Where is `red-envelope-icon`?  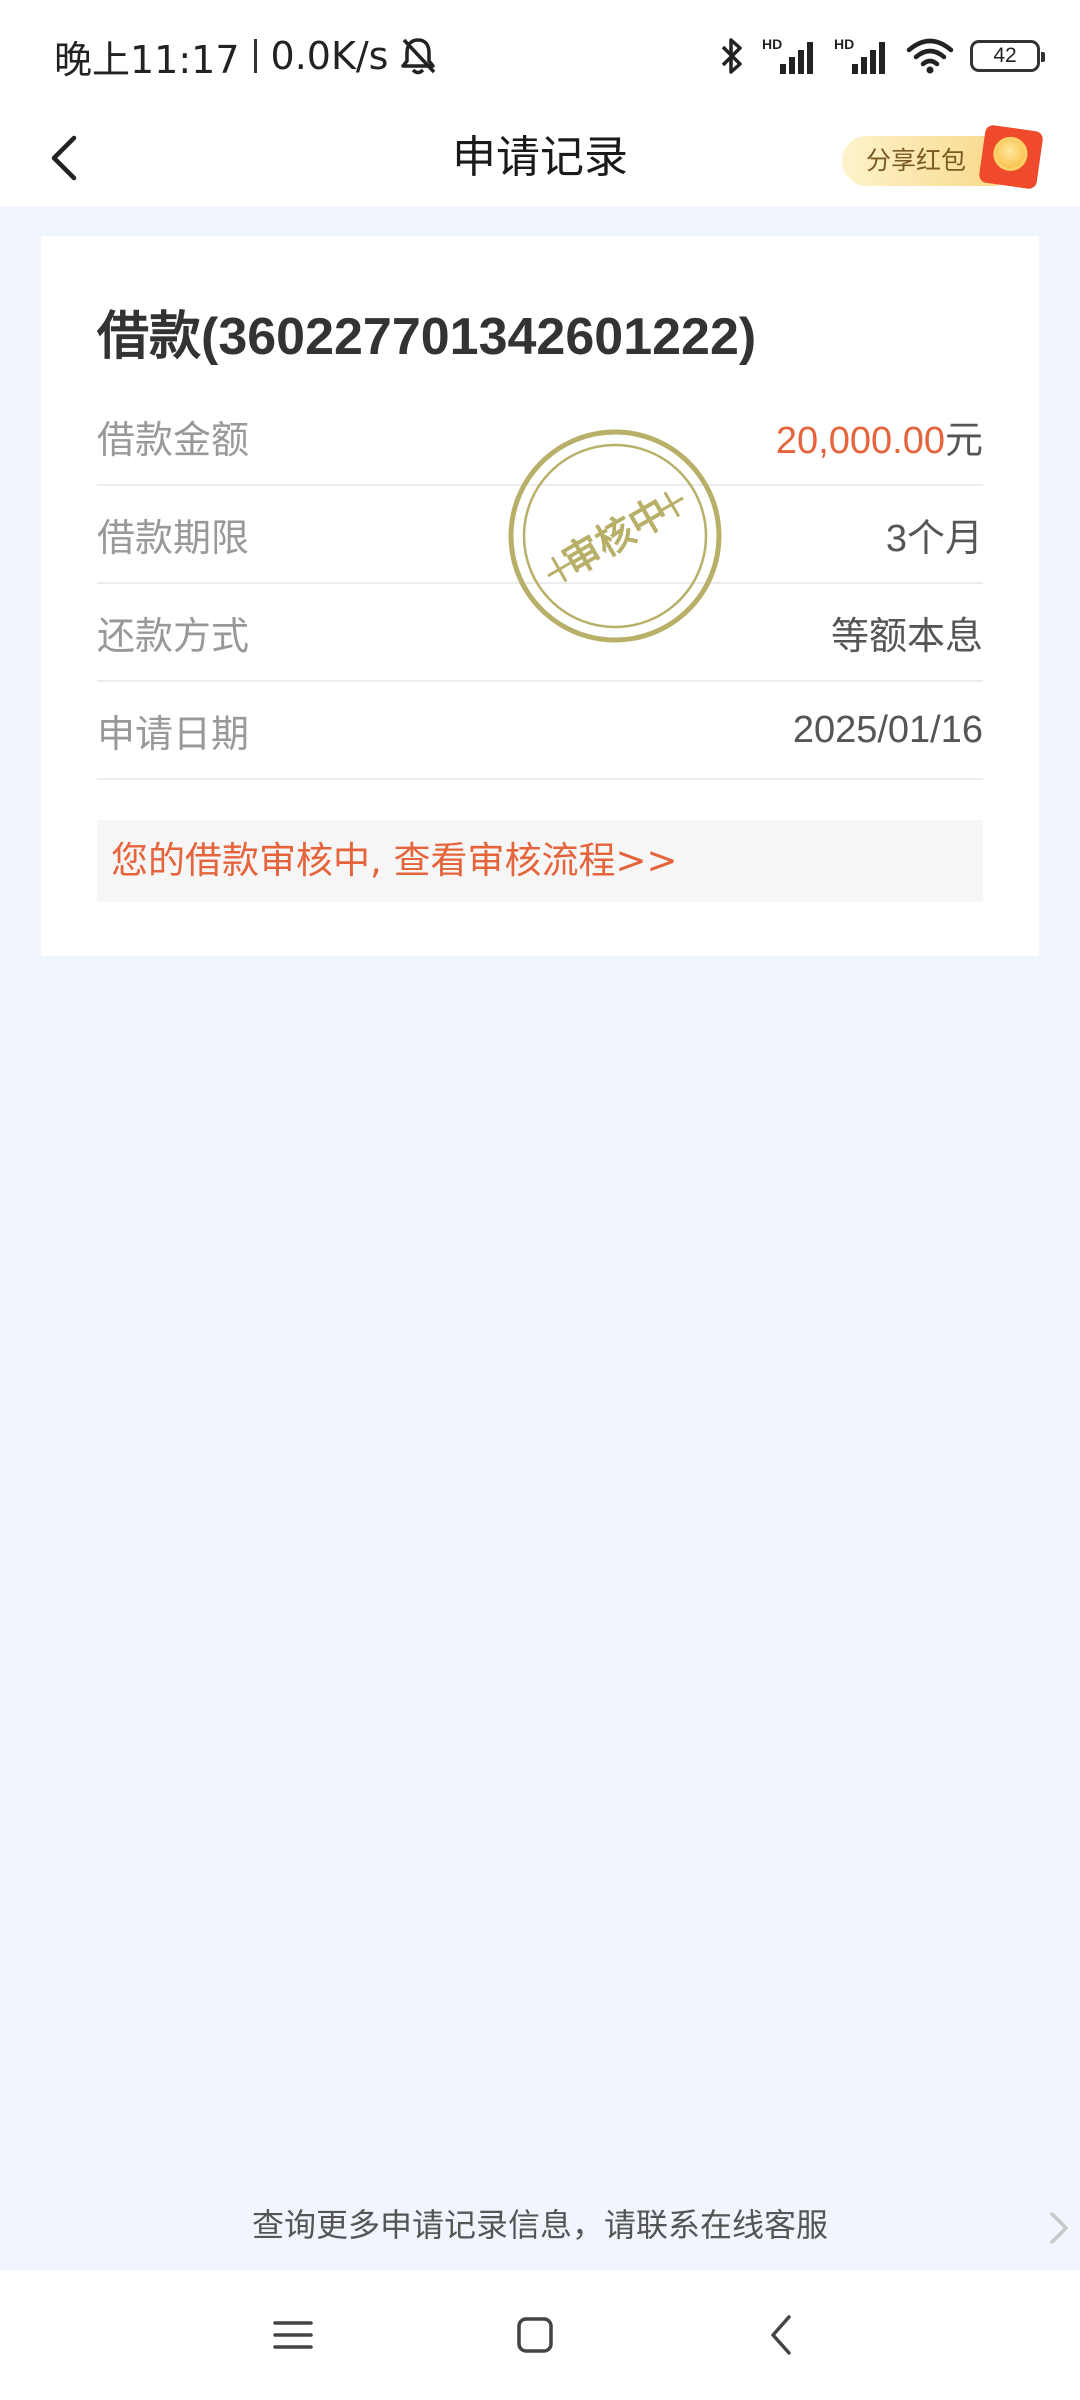
red-envelope-icon is located at coordinates (1011, 157).